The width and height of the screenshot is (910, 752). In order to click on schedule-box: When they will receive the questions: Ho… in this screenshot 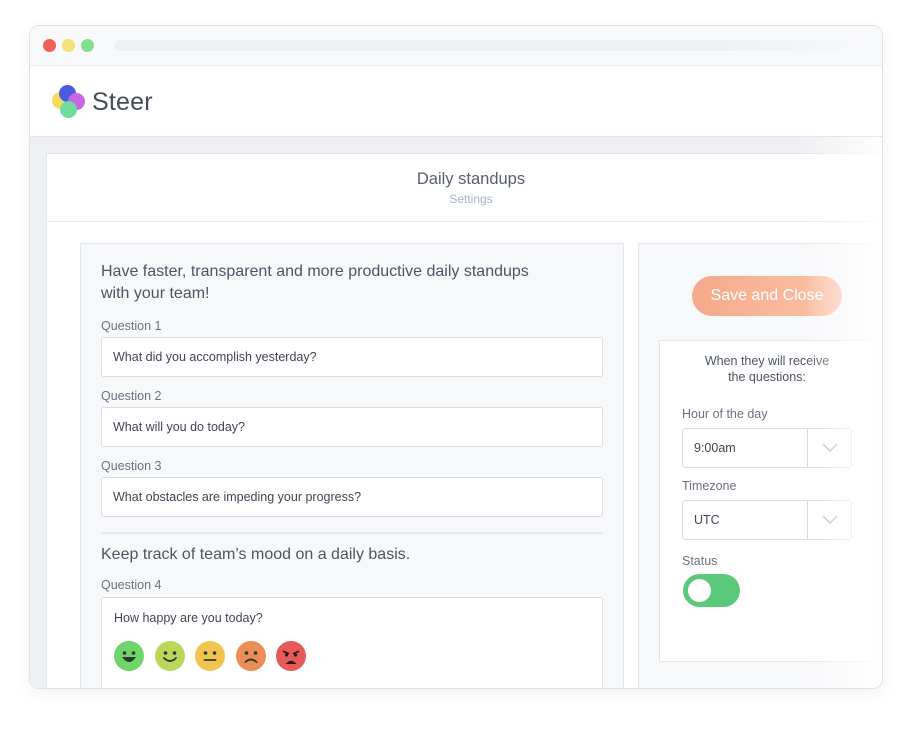, I will do `click(767, 501)`.